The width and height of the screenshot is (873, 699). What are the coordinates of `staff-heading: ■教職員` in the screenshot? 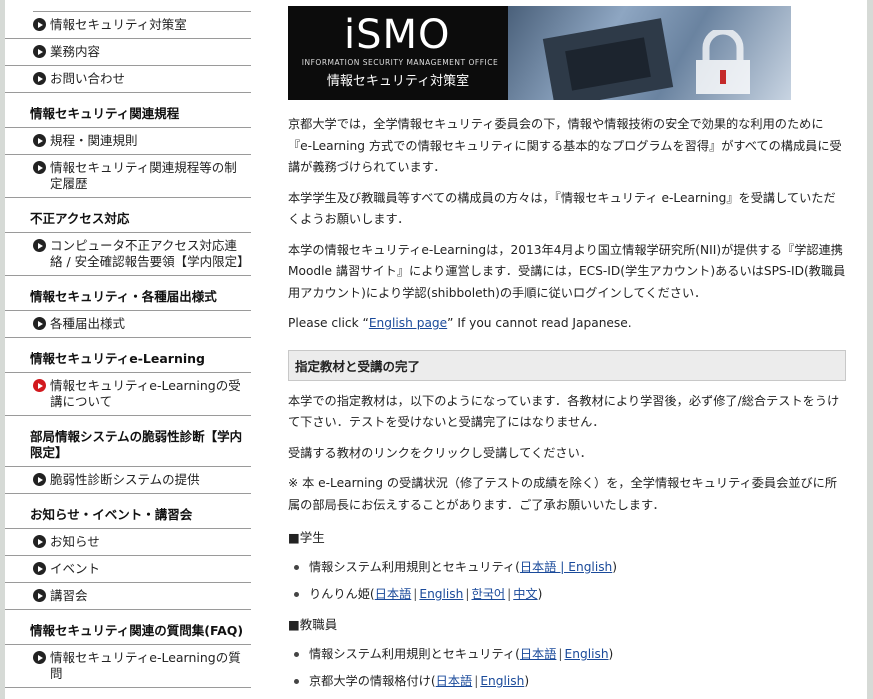 It's located at (313, 624).